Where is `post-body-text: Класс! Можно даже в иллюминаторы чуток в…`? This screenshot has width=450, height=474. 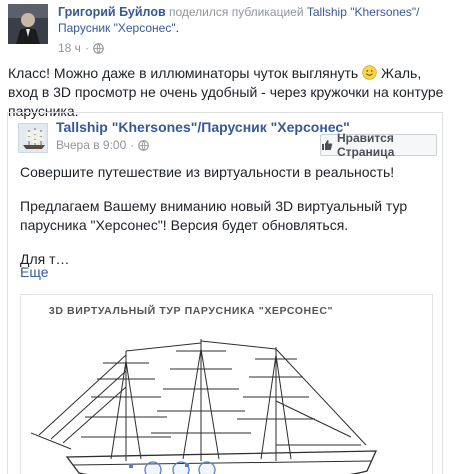 post-body-text: Класс! Можно даже в иллюминаторы чуток в… is located at coordinates (183, 73).